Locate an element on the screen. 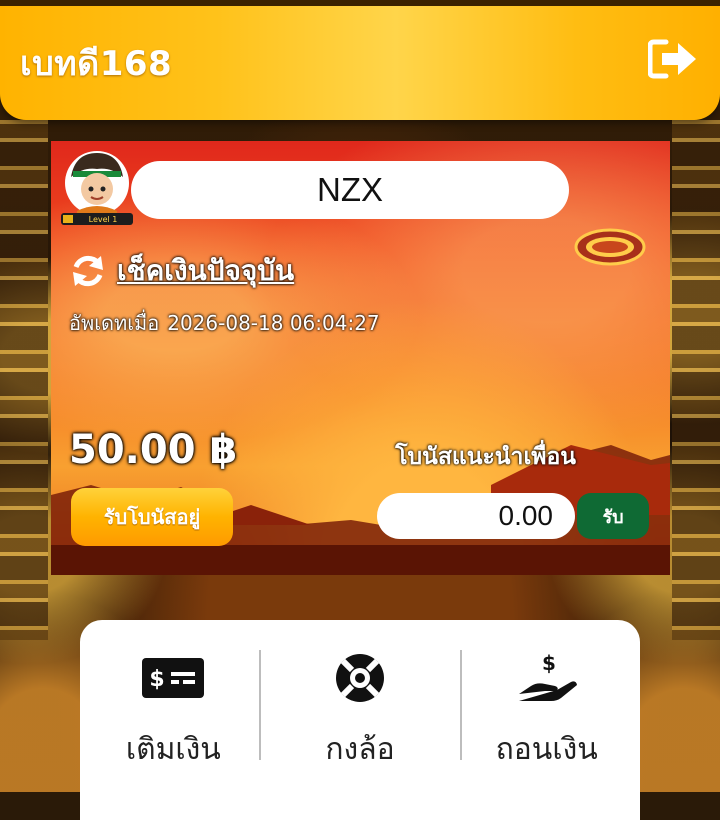 The image size is (720, 820). menu-label-withdraw: ถอนเงิน is located at coordinates (546, 749).